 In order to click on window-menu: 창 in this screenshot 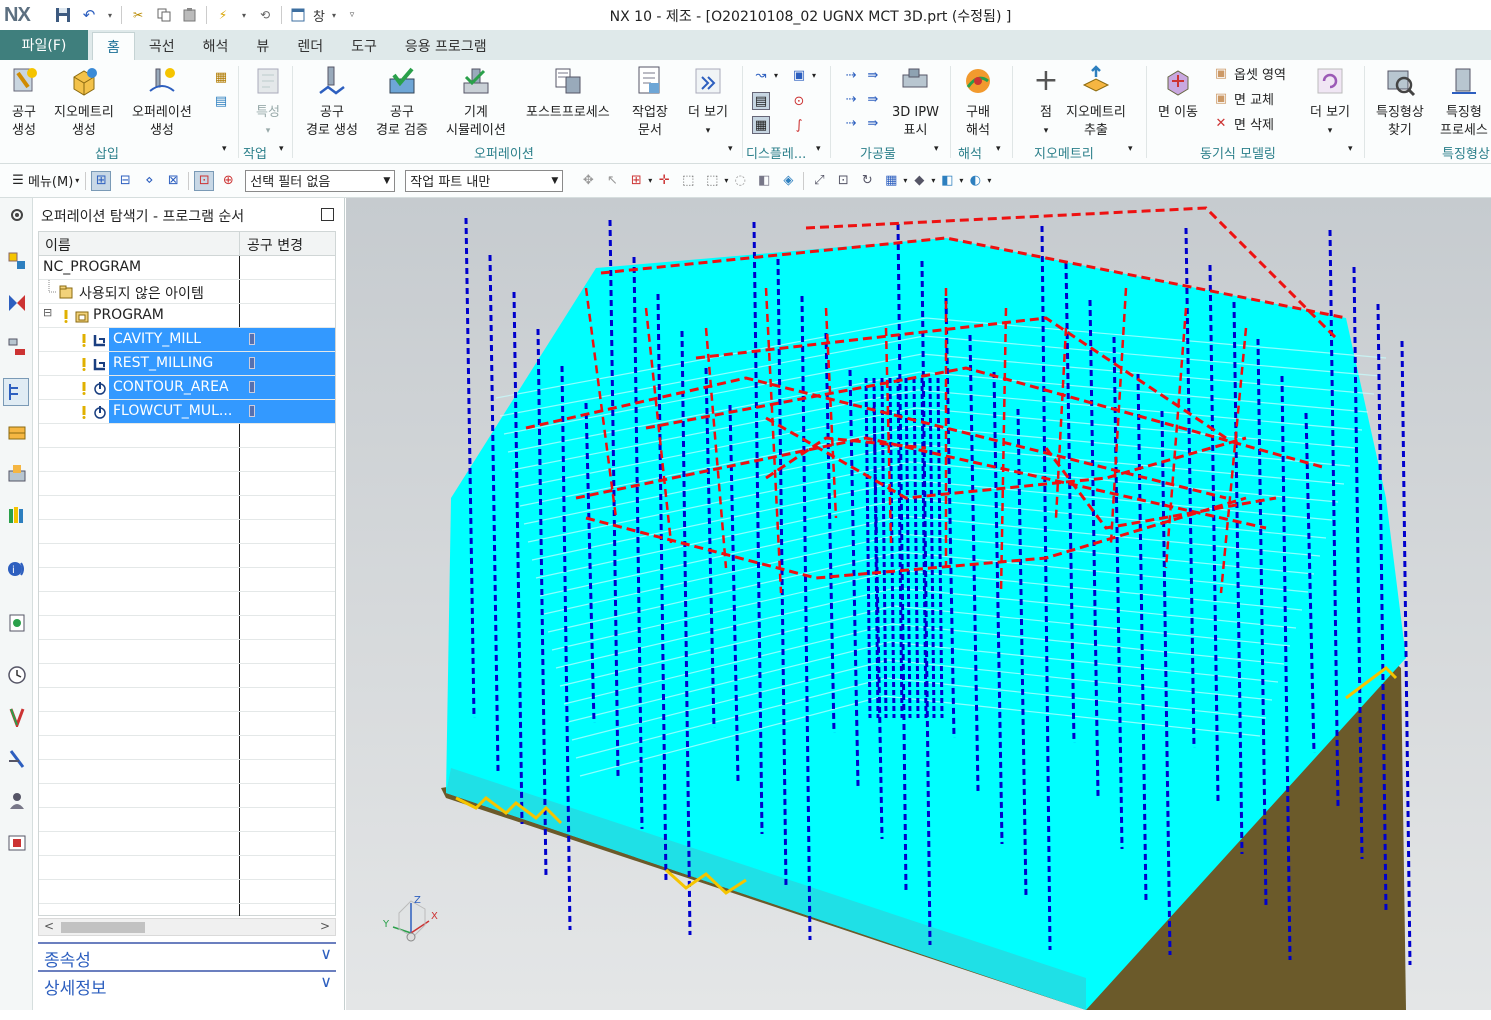, I will do `click(319, 15)`.